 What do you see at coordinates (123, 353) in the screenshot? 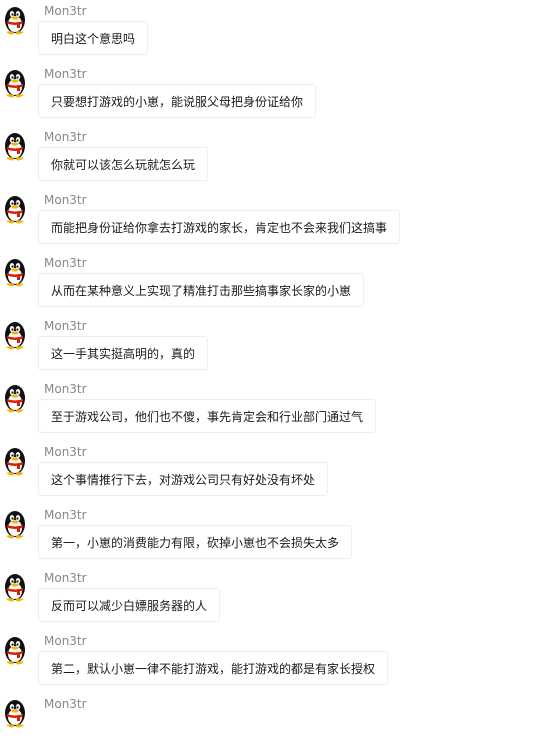
I see `message-bubble: 这一手其实挺高明的，真的` at bounding box center [123, 353].